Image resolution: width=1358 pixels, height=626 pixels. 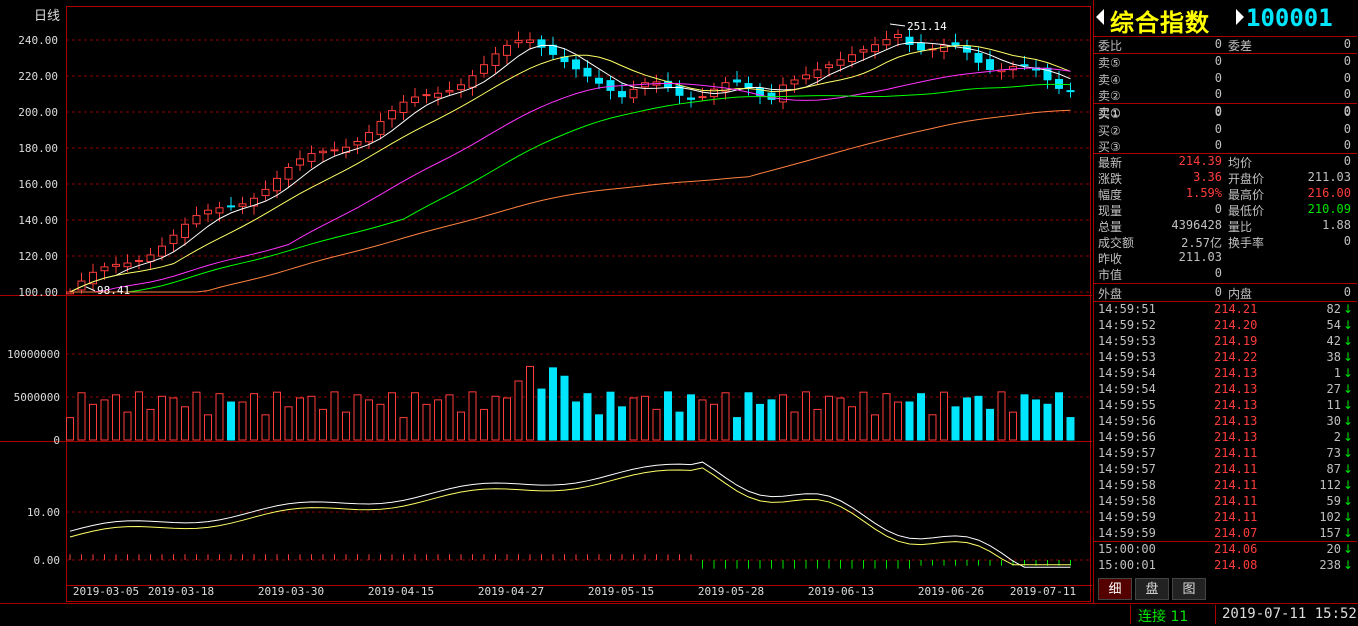 I want to click on tick-row: 15:00:01 214.08 238 ↓, so click(x=1225, y=566).